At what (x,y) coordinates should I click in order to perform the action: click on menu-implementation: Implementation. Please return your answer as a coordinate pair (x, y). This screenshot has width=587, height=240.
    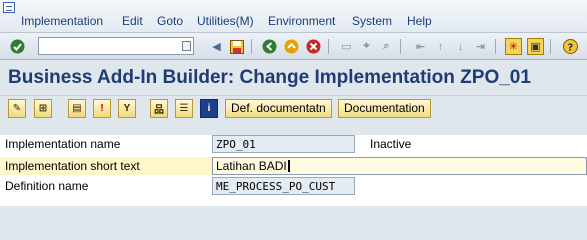
    Looking at the image, I should click on (62, 21).